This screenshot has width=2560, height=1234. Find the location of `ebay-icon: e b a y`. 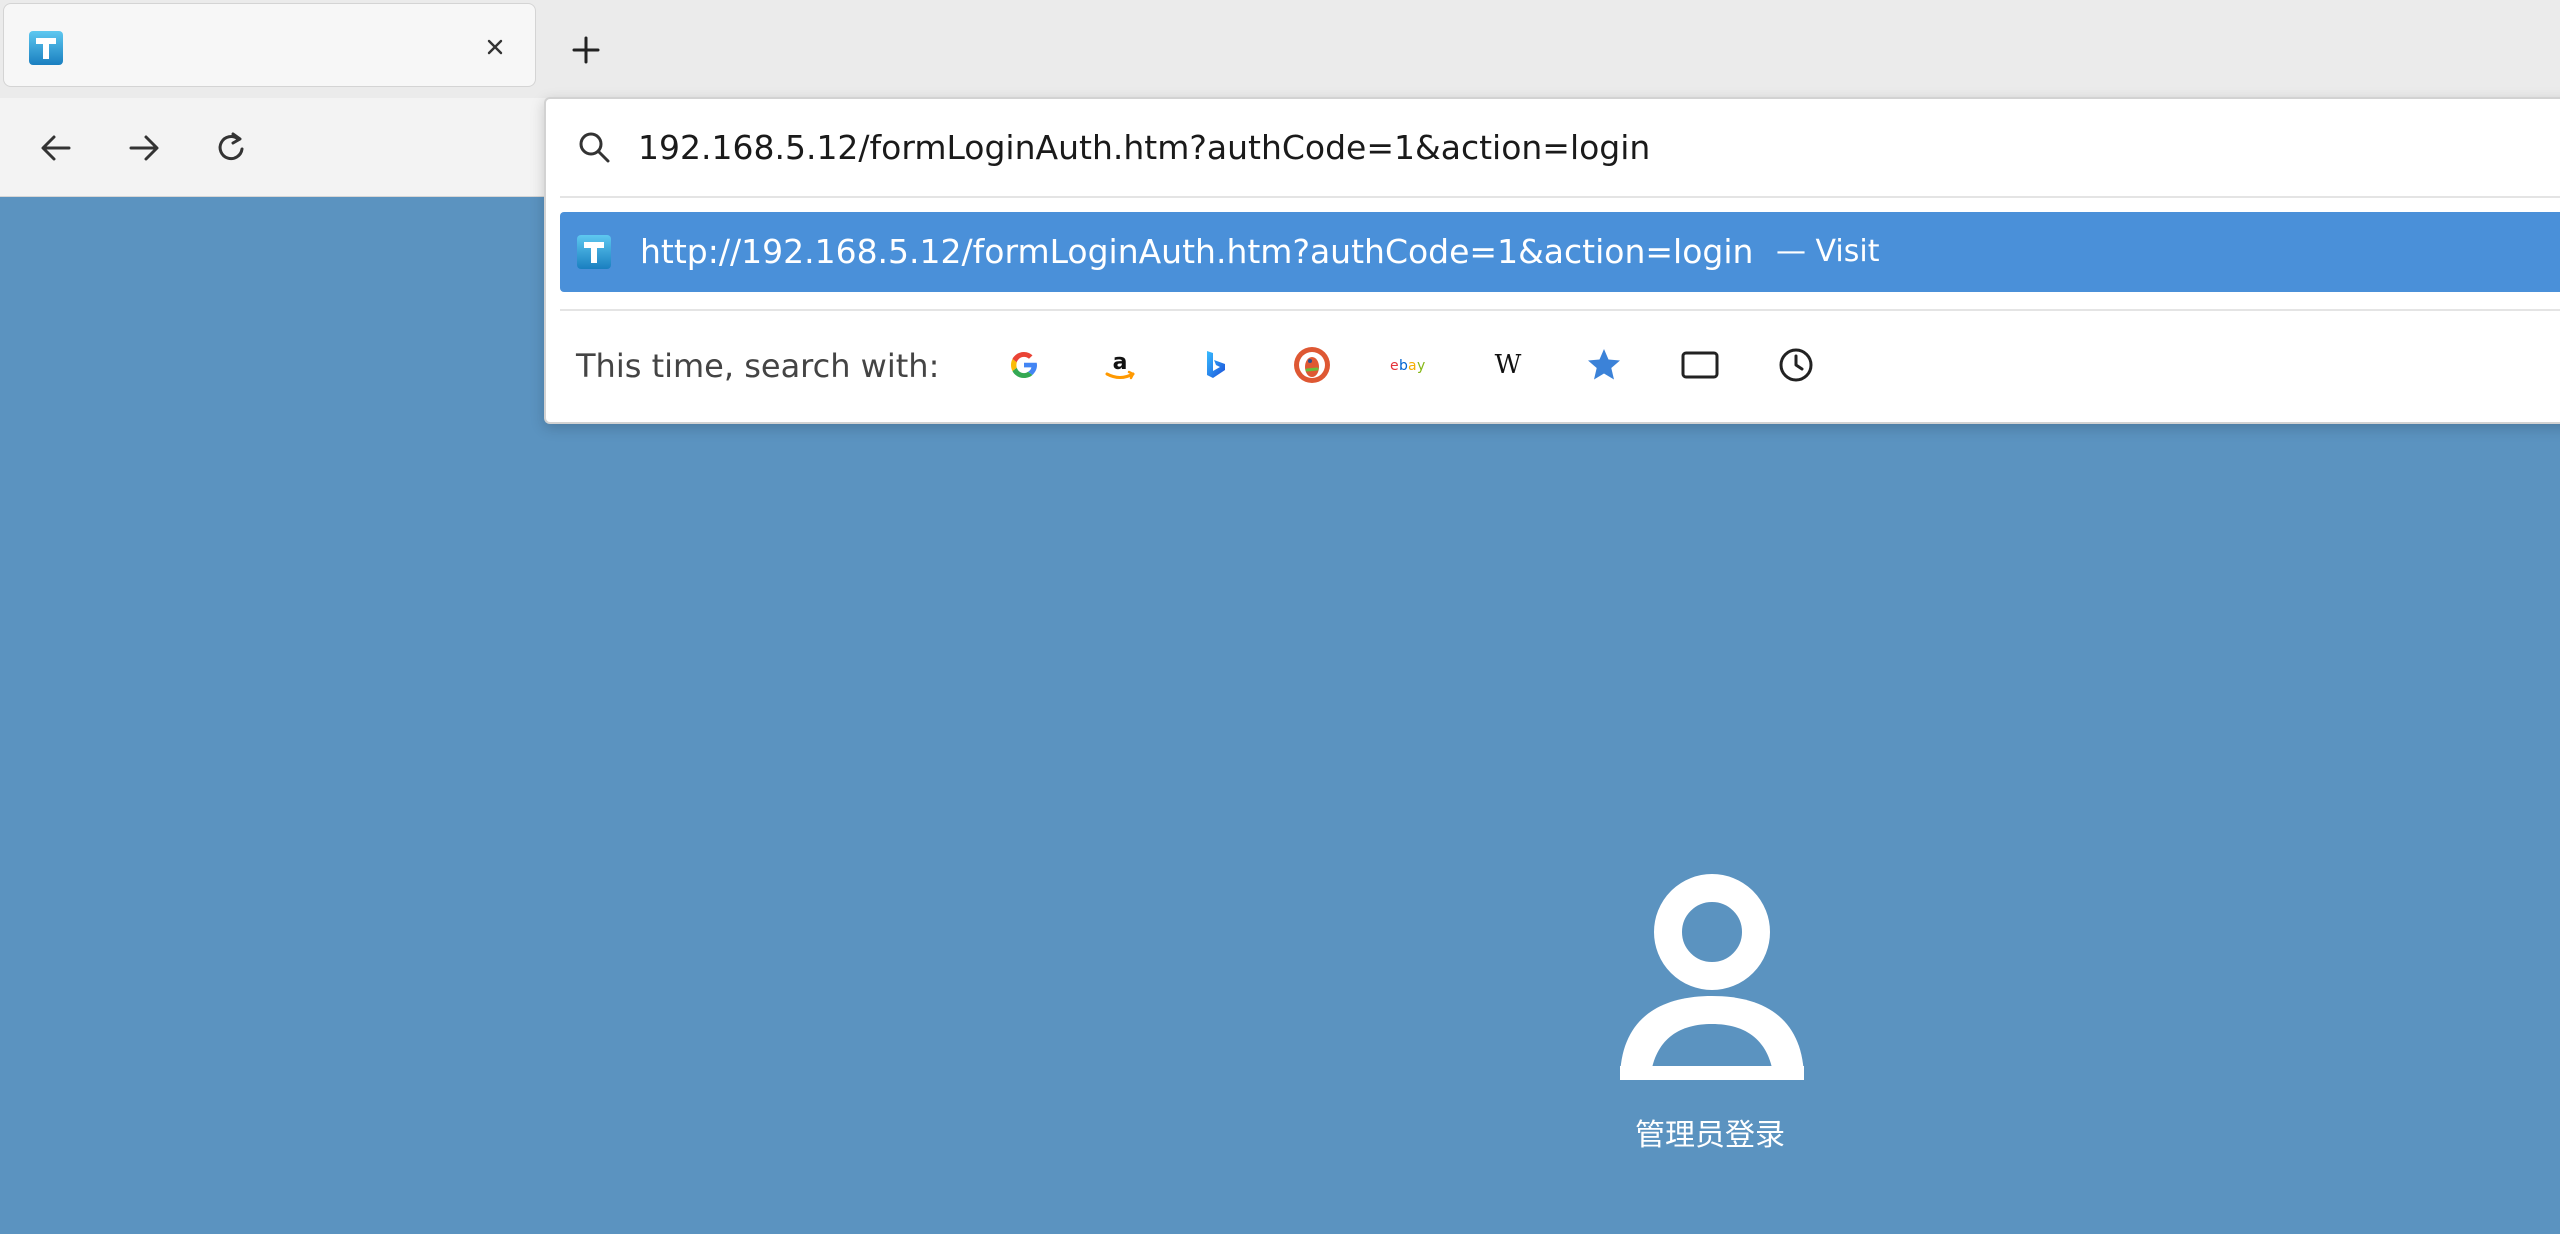

ebay-icon: e b a y is located at coordinates (1412, 365).